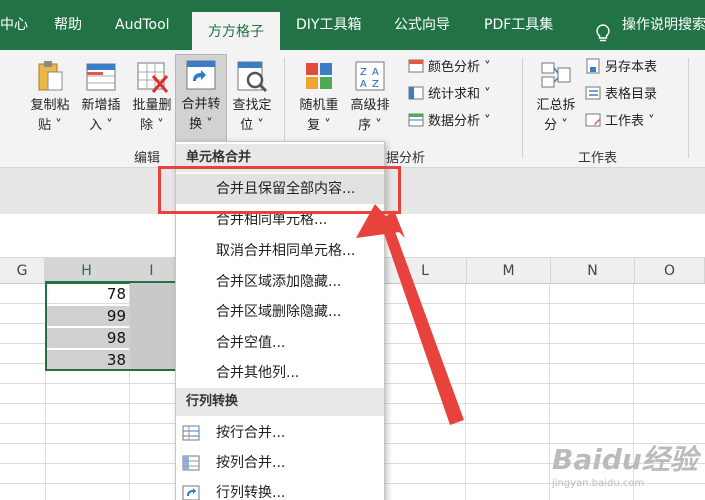  Describe the element at coordinates (191, 492) in the screenshot. I see `transpose-icon` at that location.